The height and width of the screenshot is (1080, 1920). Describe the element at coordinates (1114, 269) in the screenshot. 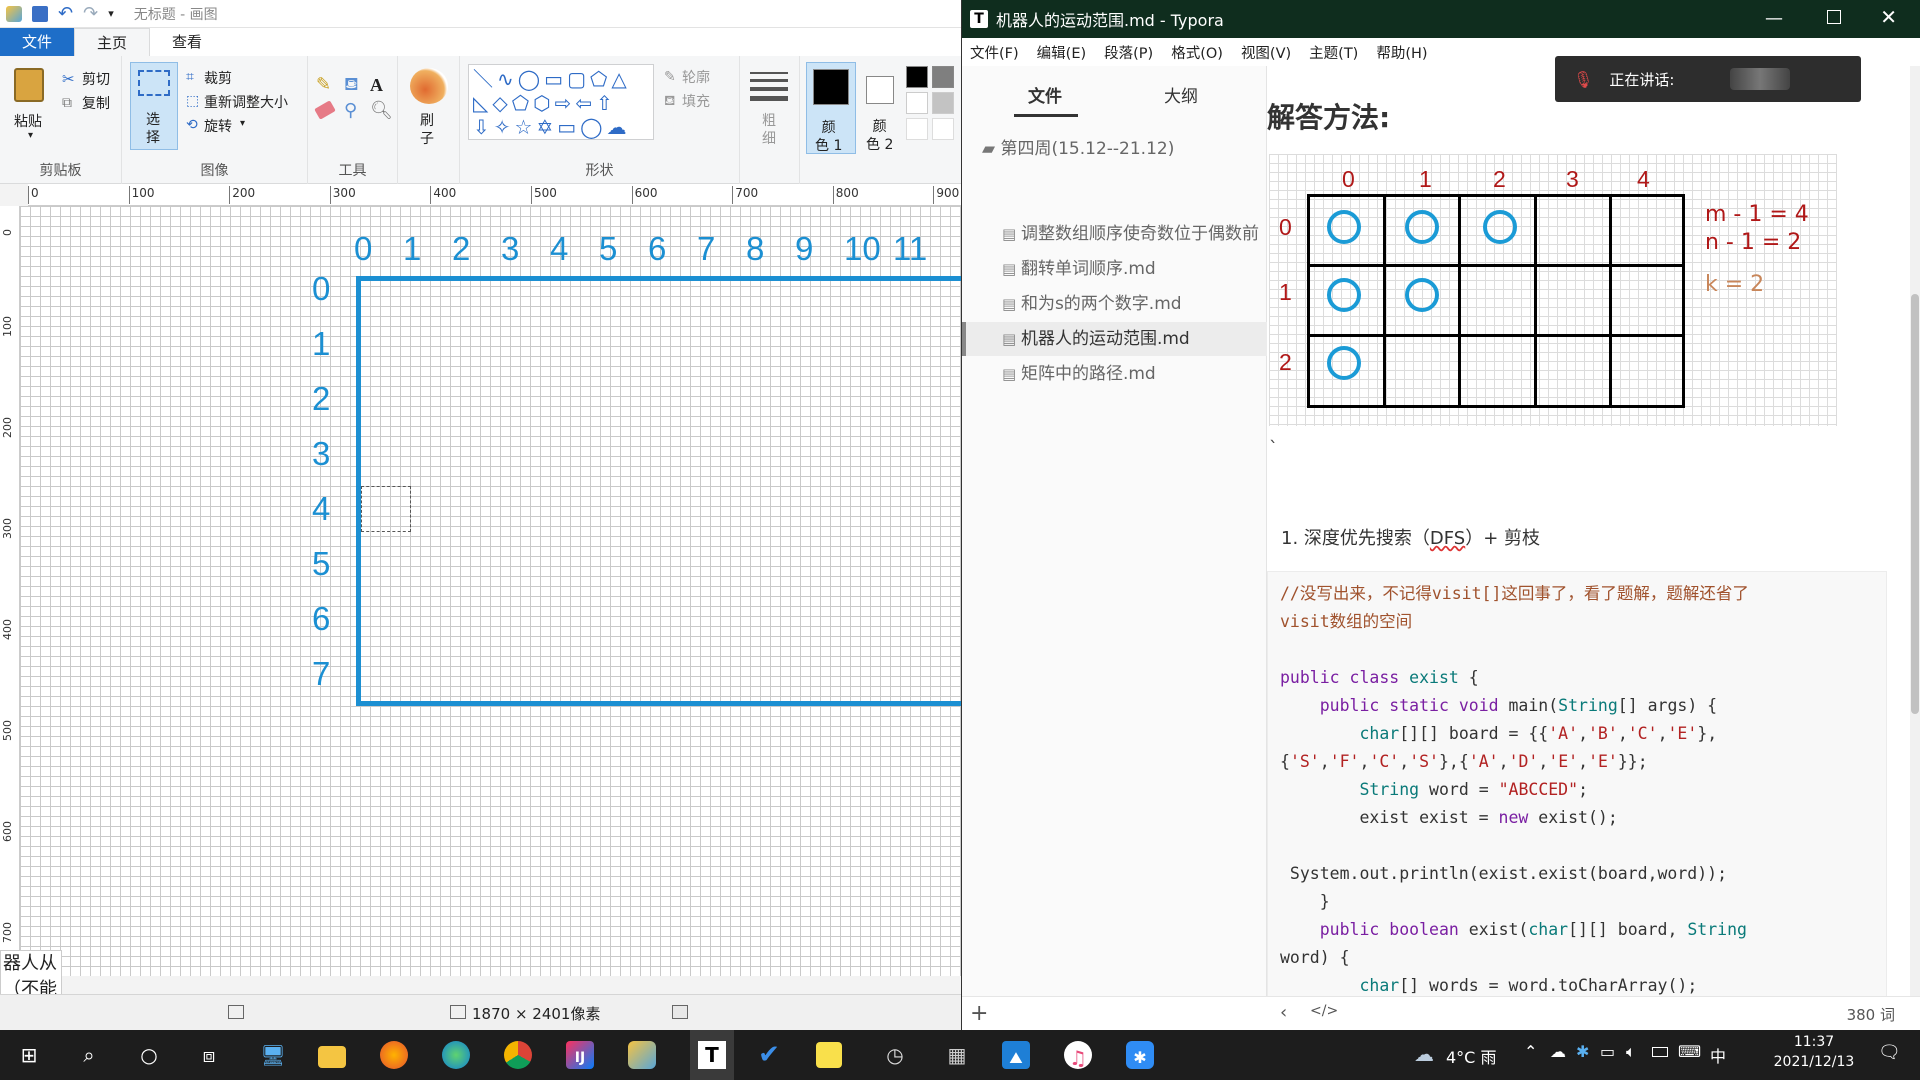

I see `file-item: ▤ 翻转单词顺序.md` at that location.